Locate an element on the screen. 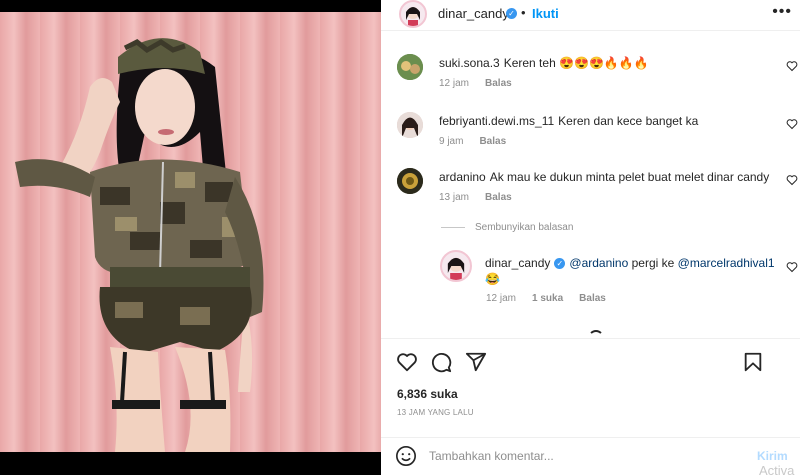 This screenshot has height=475, width=800. mention-link: @marcelradhival1 is located at coordinates (726, 263).